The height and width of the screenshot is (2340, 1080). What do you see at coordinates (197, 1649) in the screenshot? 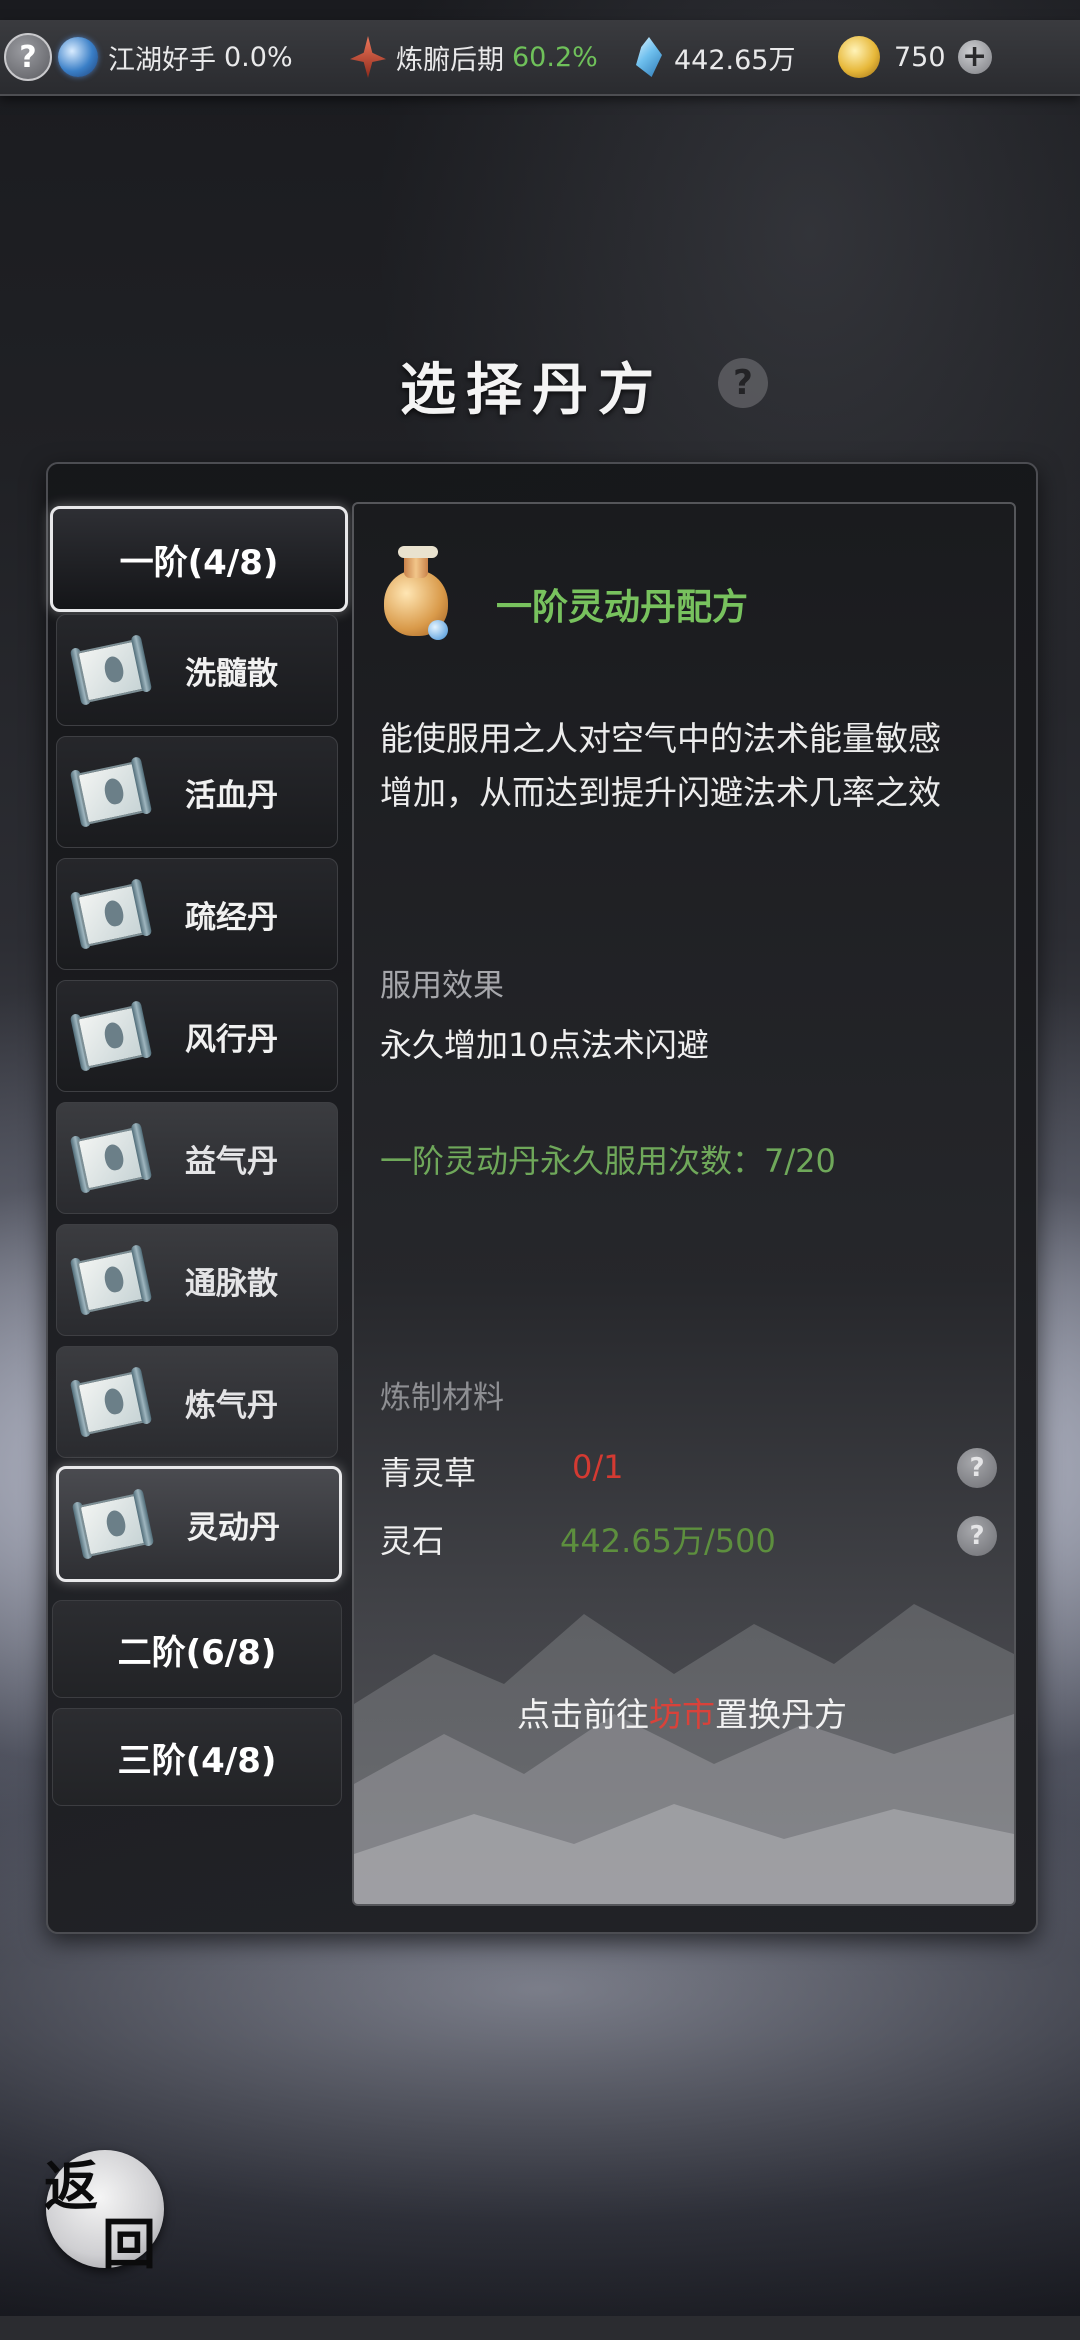
I see `tier-tab-2: 二阶(6/8)` at bounding box center [197, 1649].